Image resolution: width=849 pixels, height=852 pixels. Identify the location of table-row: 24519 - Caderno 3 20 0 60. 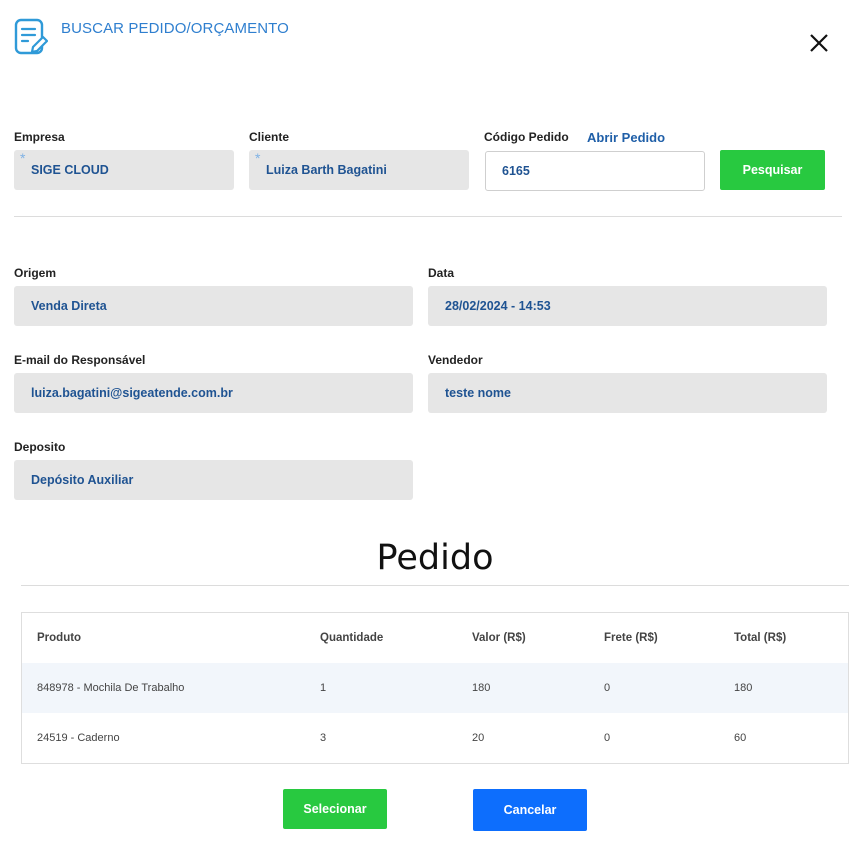
(435, 738).